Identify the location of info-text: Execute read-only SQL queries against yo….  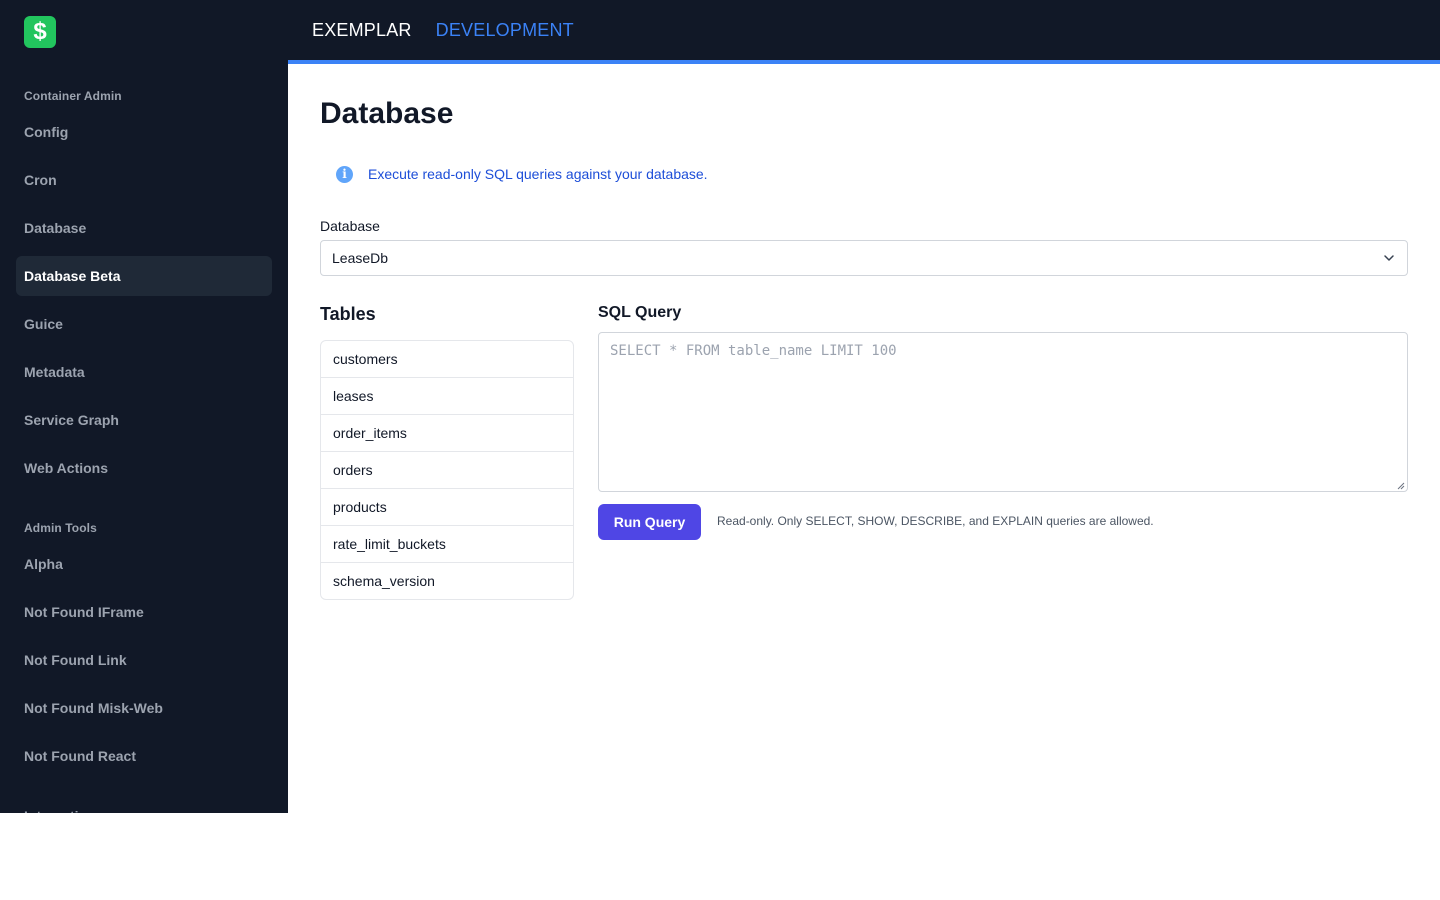
(538, 174).